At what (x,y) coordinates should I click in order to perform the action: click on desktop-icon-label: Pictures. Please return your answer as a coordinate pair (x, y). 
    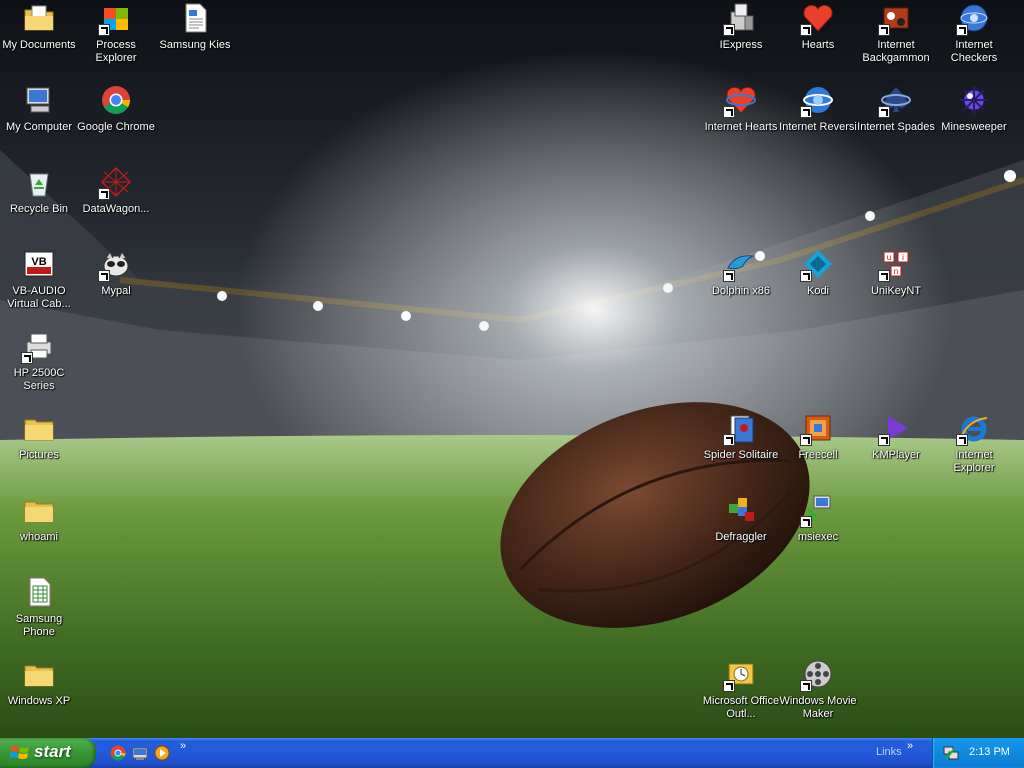
    Looking at the image, I should click on (39, 455).